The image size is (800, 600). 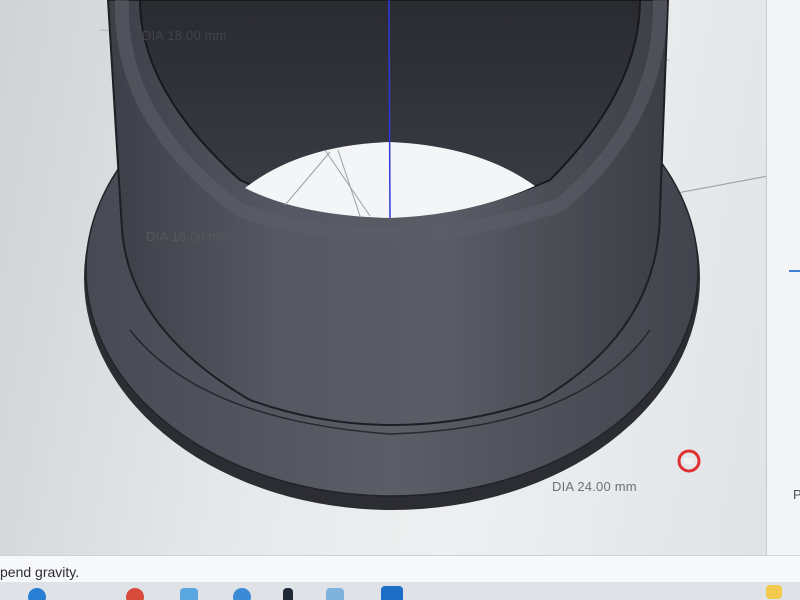 I want to click on notion-icon, so click(x=288, y=594).